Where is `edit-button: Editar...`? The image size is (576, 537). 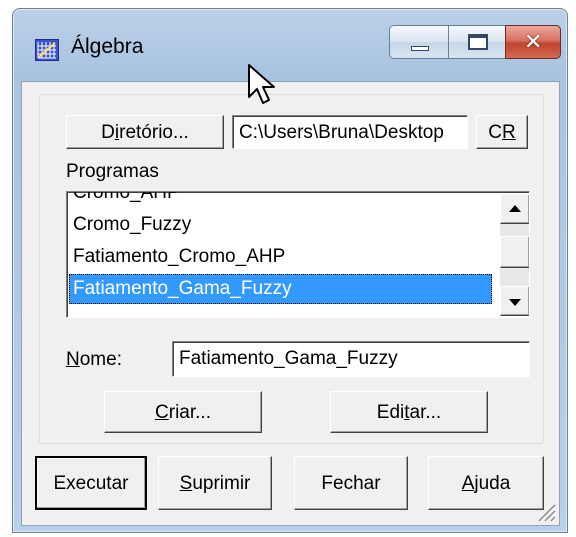 edit-button: Editar... is located at coordinates (409, 412).